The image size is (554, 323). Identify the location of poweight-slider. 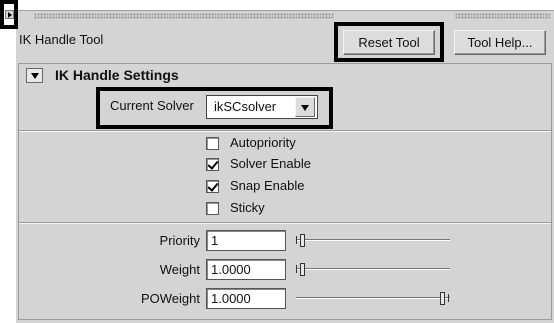
(373, 299).